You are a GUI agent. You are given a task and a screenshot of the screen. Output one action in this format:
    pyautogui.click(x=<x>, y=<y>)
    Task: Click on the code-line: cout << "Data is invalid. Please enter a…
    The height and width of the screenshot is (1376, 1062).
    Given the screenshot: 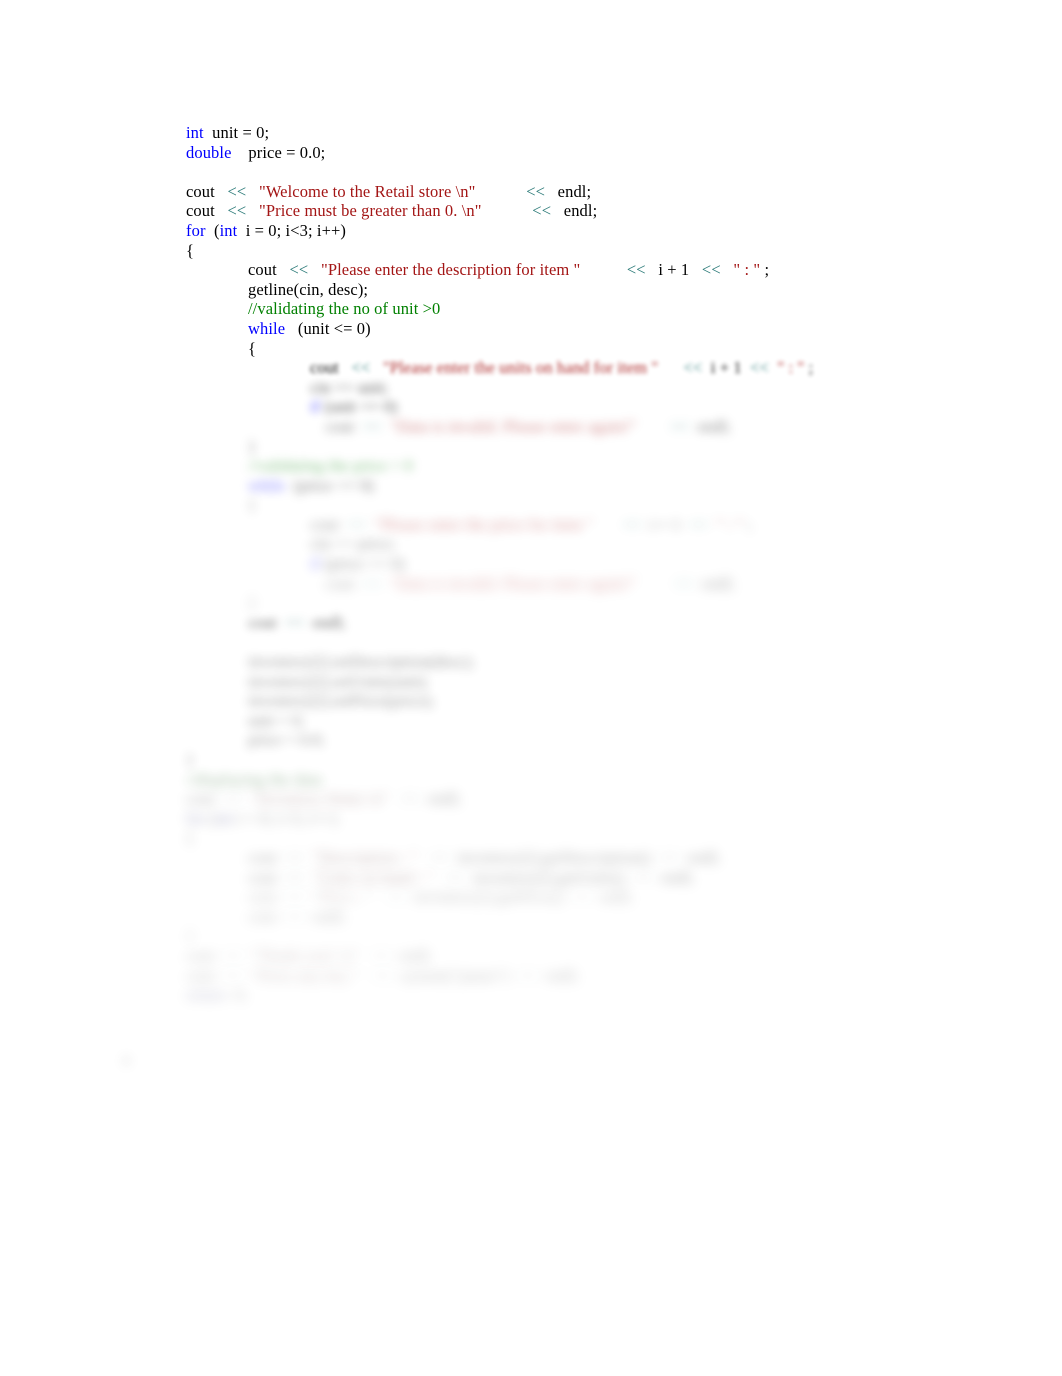 What is the action you would take?
    pyautogui.click(x=596, y=584)
    